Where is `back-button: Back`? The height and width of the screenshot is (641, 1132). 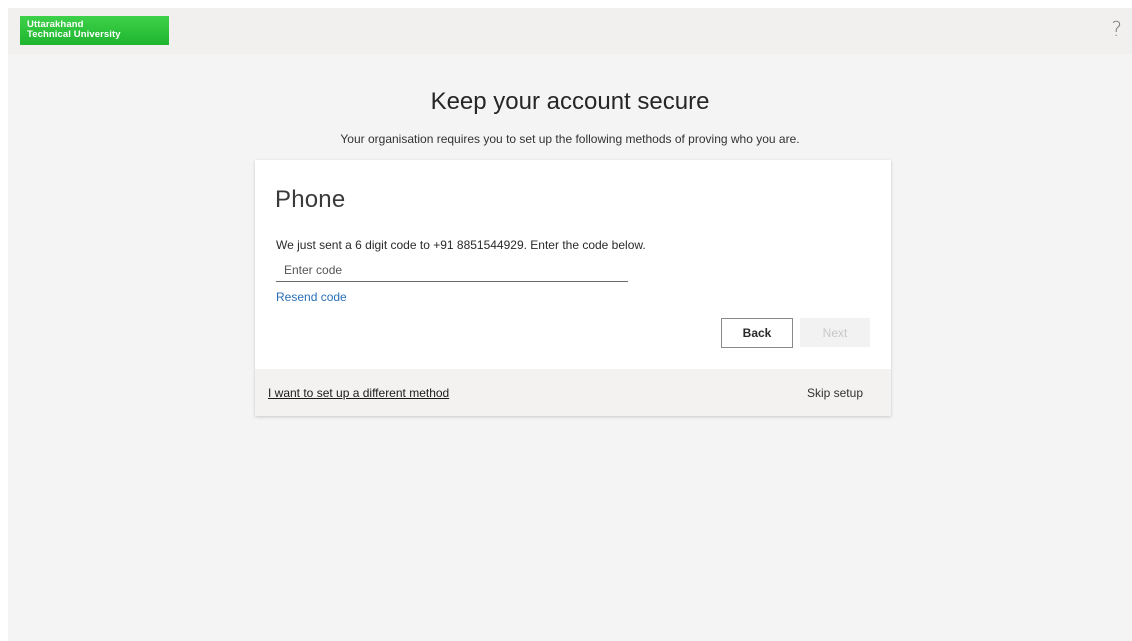
back-button: Back is located at coordinates (757, 333).